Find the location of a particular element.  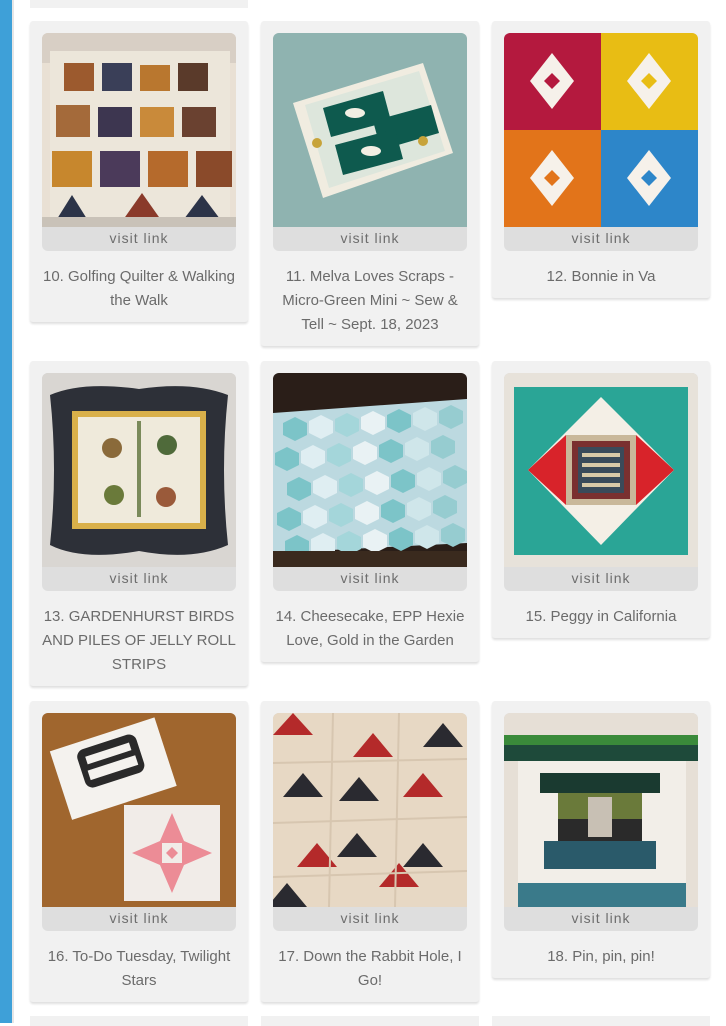

entry-title: 15. Peggy in California is located at coordinates (601, 617).